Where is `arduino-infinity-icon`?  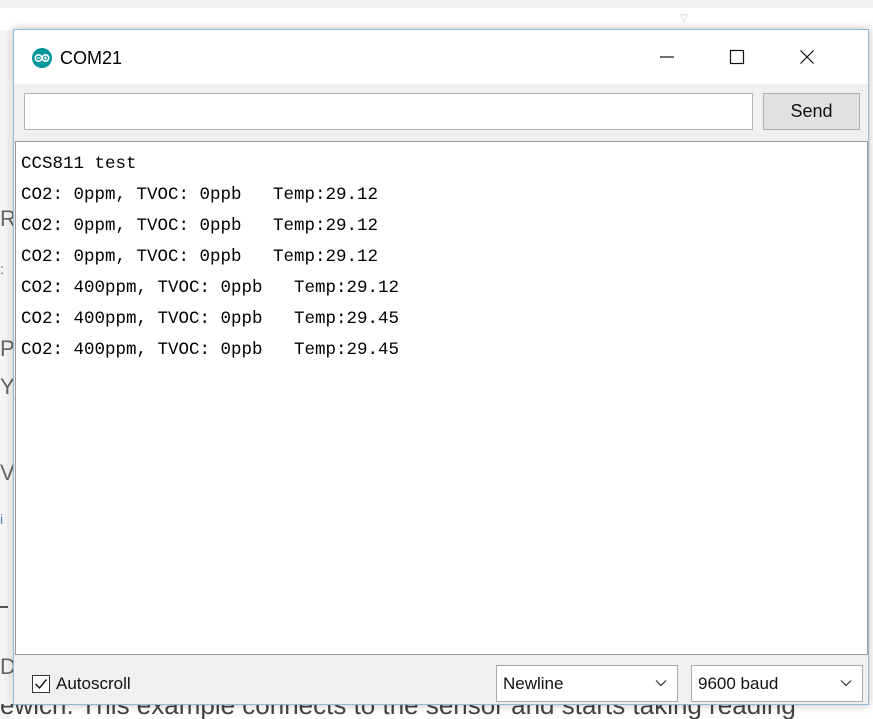
arduino-infinity-icon is located at coordinates (42, 58).